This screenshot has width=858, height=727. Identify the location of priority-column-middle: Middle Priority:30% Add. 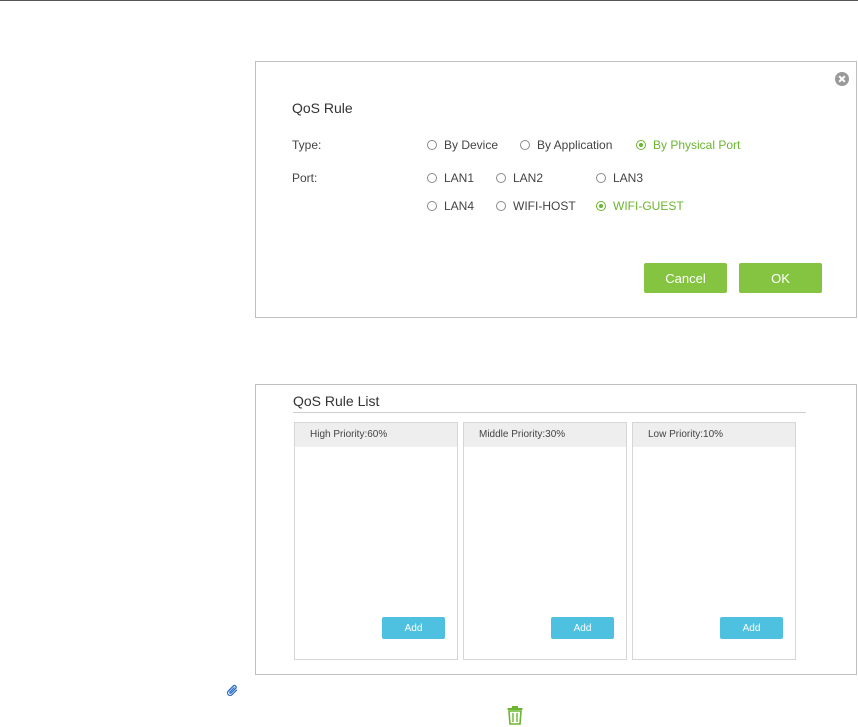
(545, 541).